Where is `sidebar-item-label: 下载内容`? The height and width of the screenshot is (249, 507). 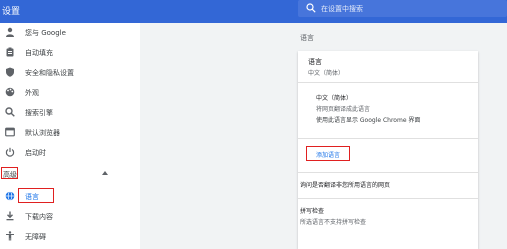
sidebar-item-label: 下载内容 is located at coordinates (39, 217).